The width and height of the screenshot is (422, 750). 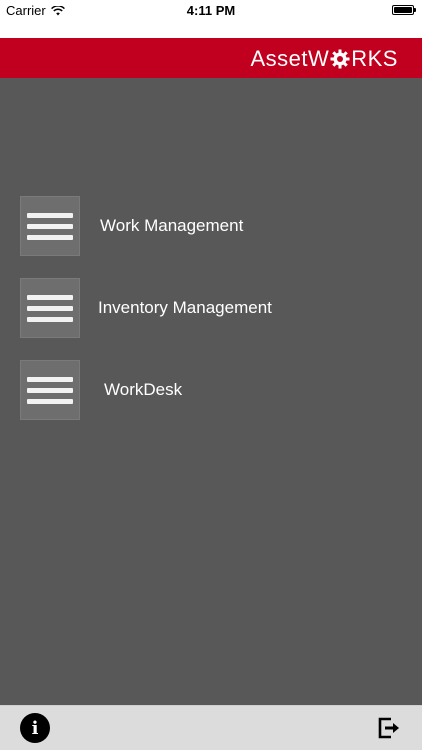 I want to click on gear-icon, so click(x=340, y=59).